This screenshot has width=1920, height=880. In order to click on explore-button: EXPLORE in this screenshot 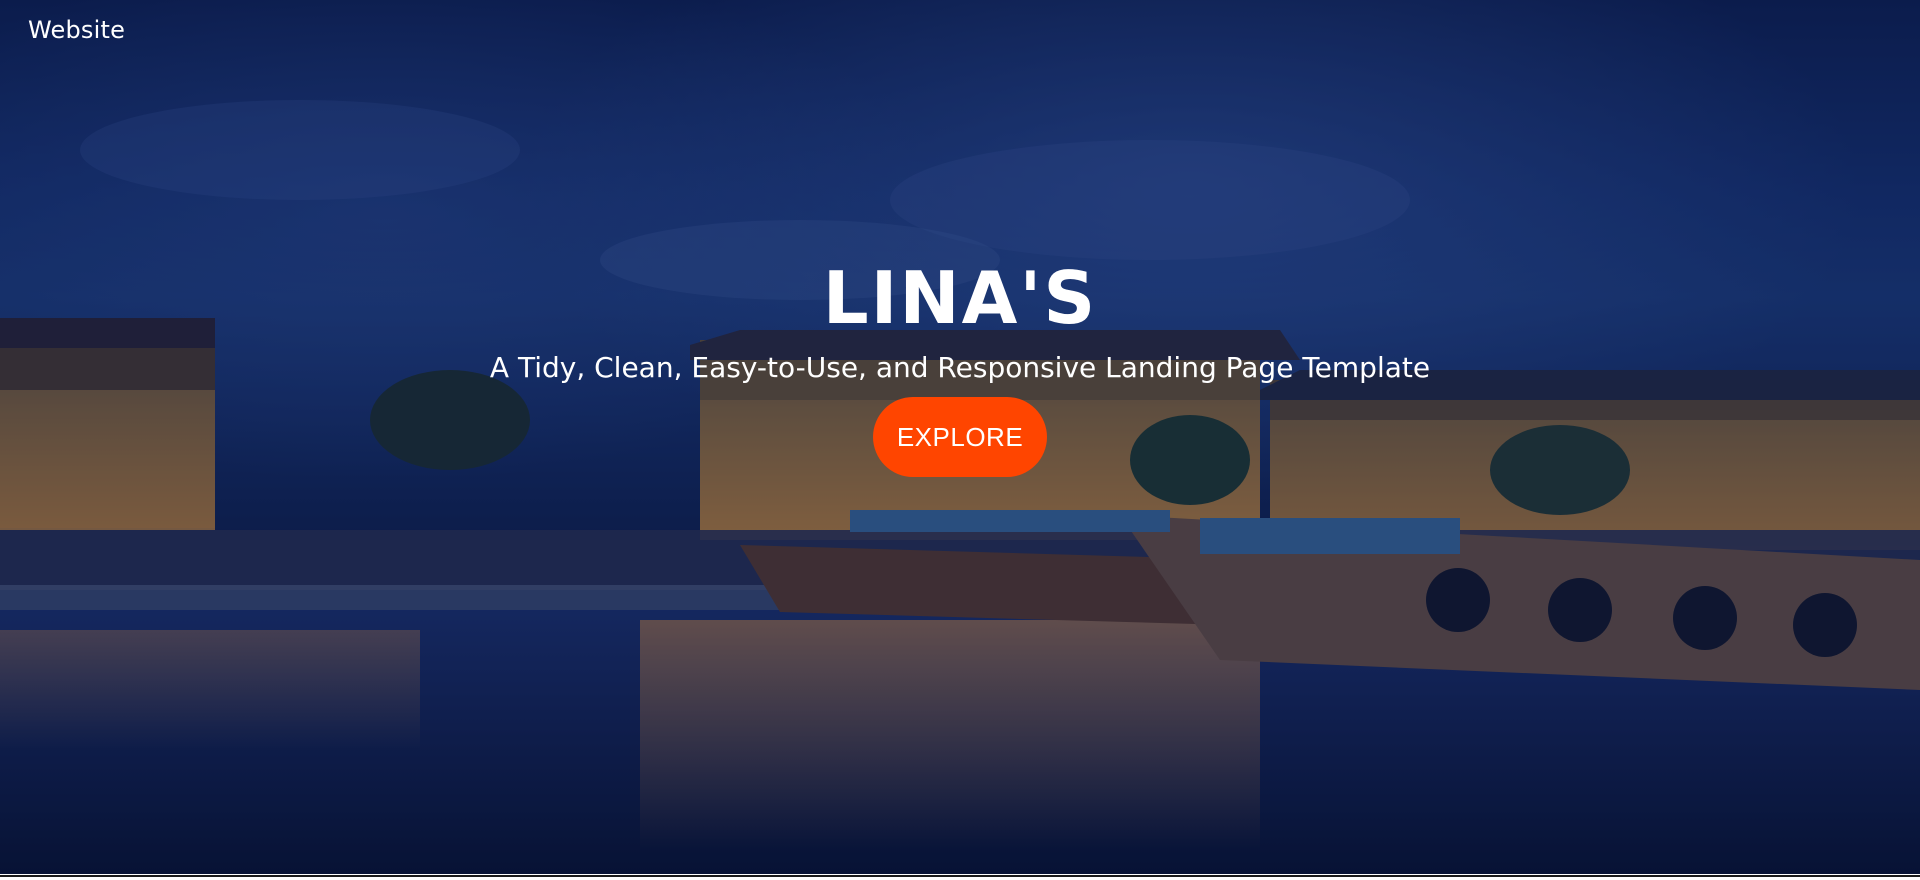, I will do `click(960, 437)`.